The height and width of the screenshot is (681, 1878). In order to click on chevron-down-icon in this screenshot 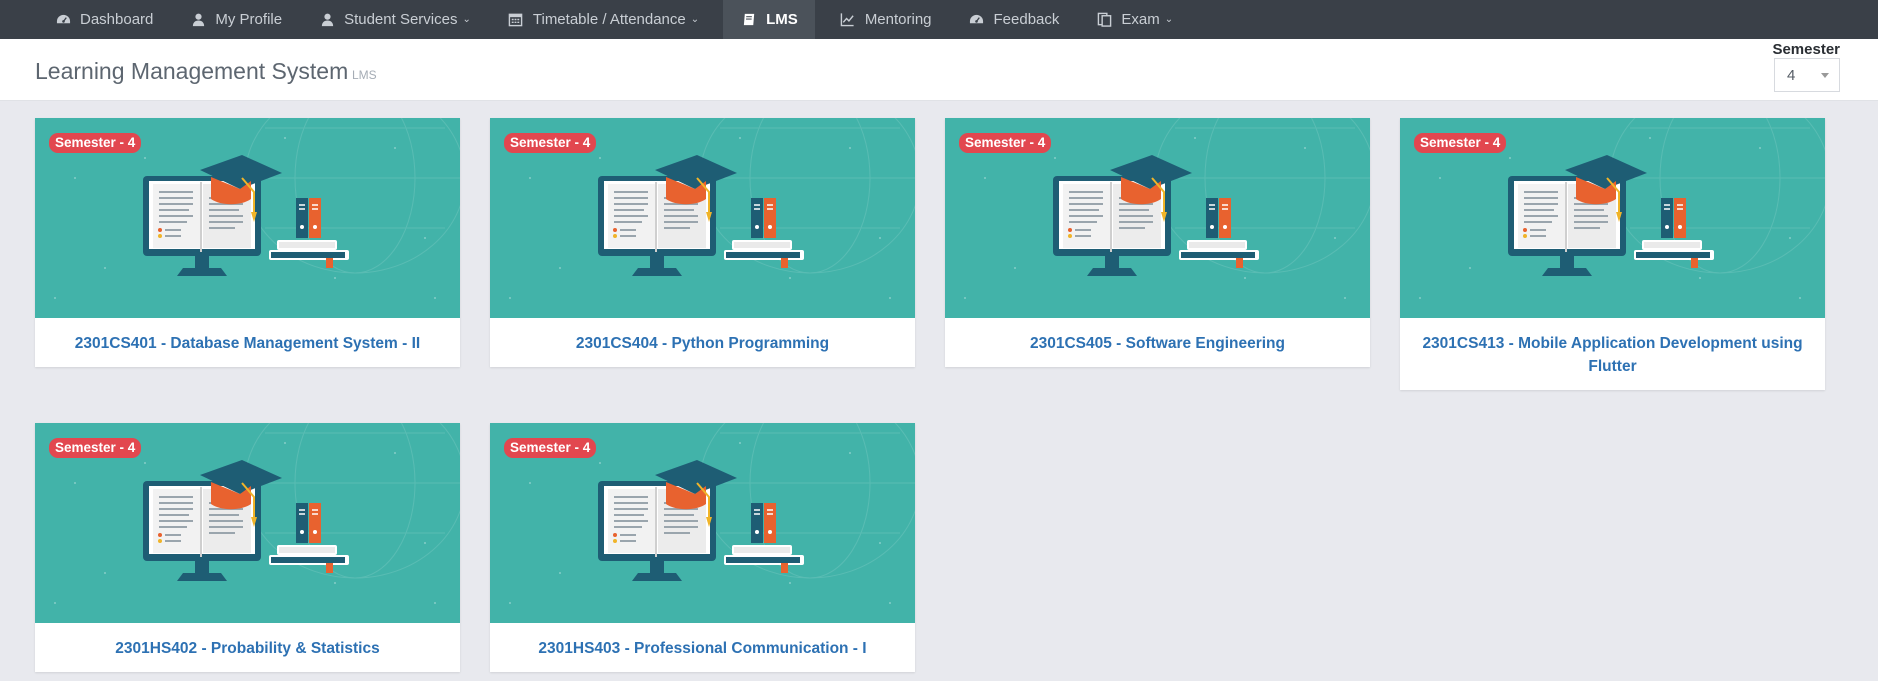, I will do `click(1825, 75)`.